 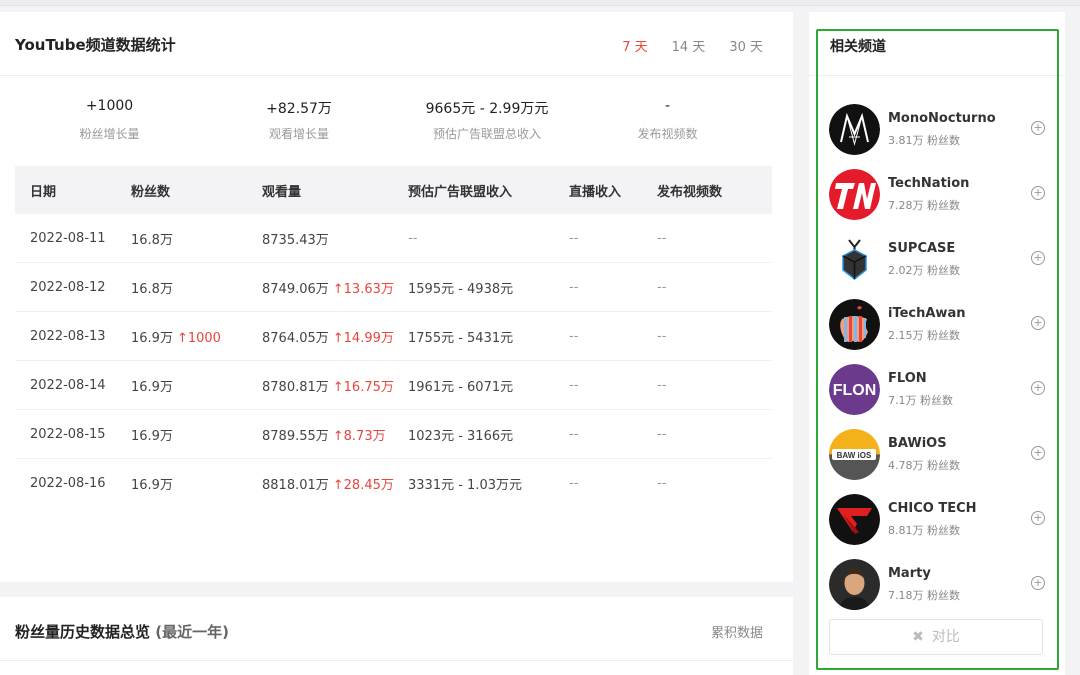 I want to click on channel-item: BAW iOS BAWiOS 4.78万 粉丝数 +, so click(x=937, y=454).